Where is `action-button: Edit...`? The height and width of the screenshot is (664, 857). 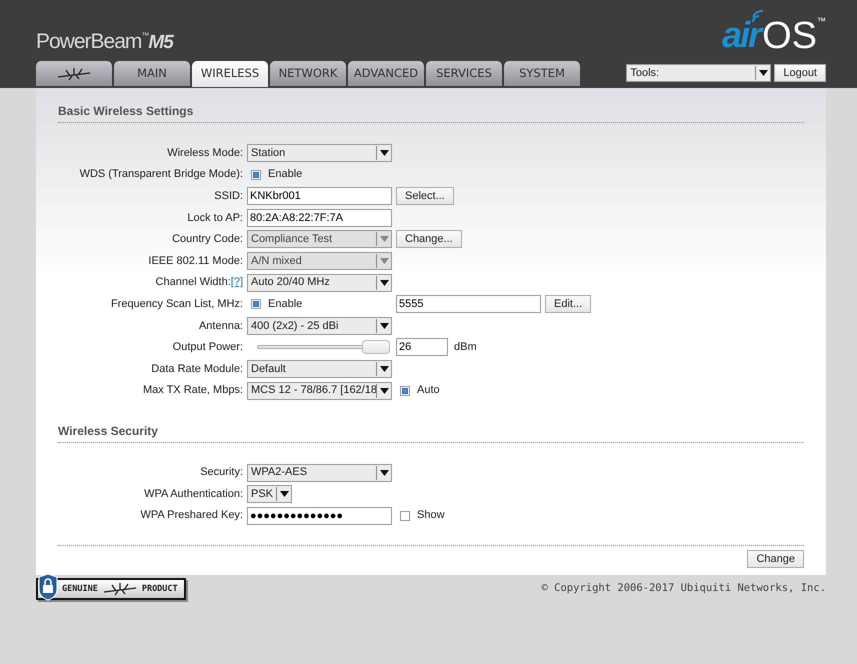 action-button: Edit... is located at coordinates (568, 304).